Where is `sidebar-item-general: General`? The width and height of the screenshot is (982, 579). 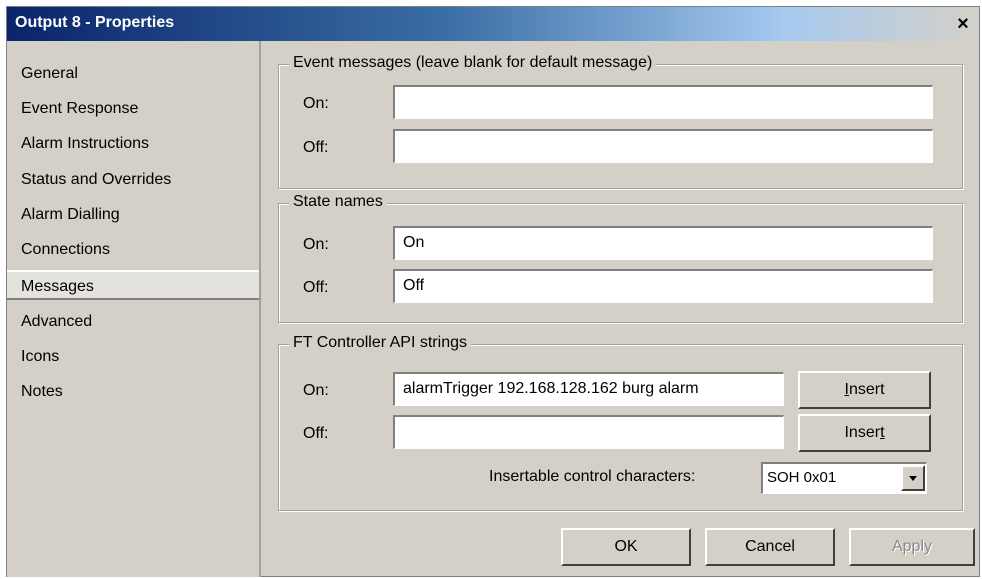 sidebar-item-general: General is located at coordinates (49, 74).